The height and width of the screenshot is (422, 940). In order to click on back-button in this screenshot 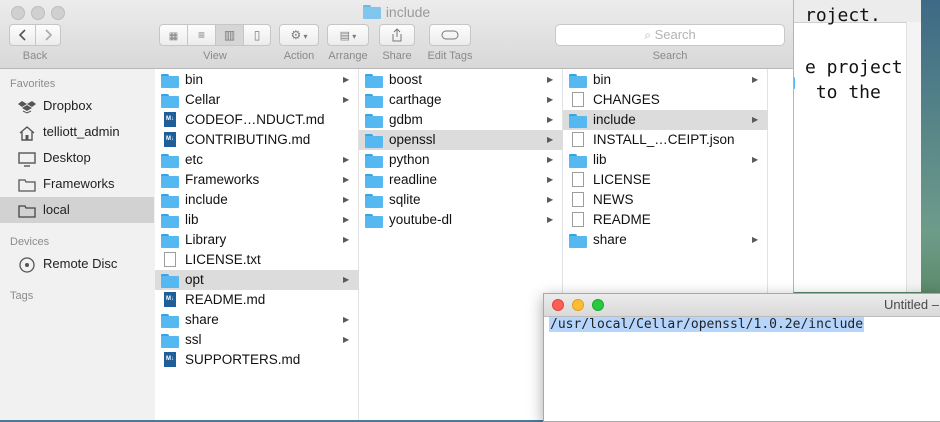, I will do `click(23, 35)`.